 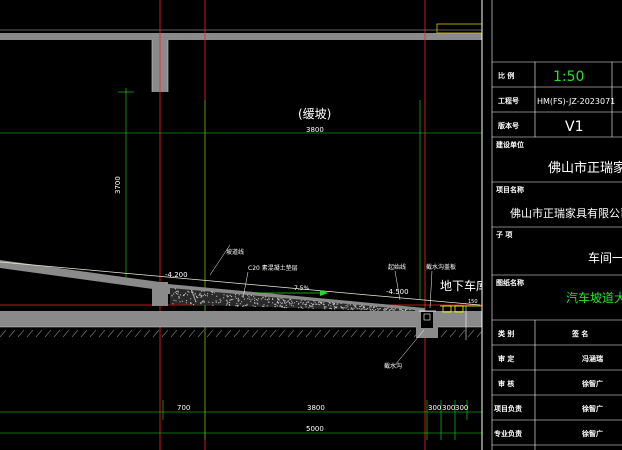 I want to click on tb-sig-value-3: 徐智广, so click(x=592, y=408).